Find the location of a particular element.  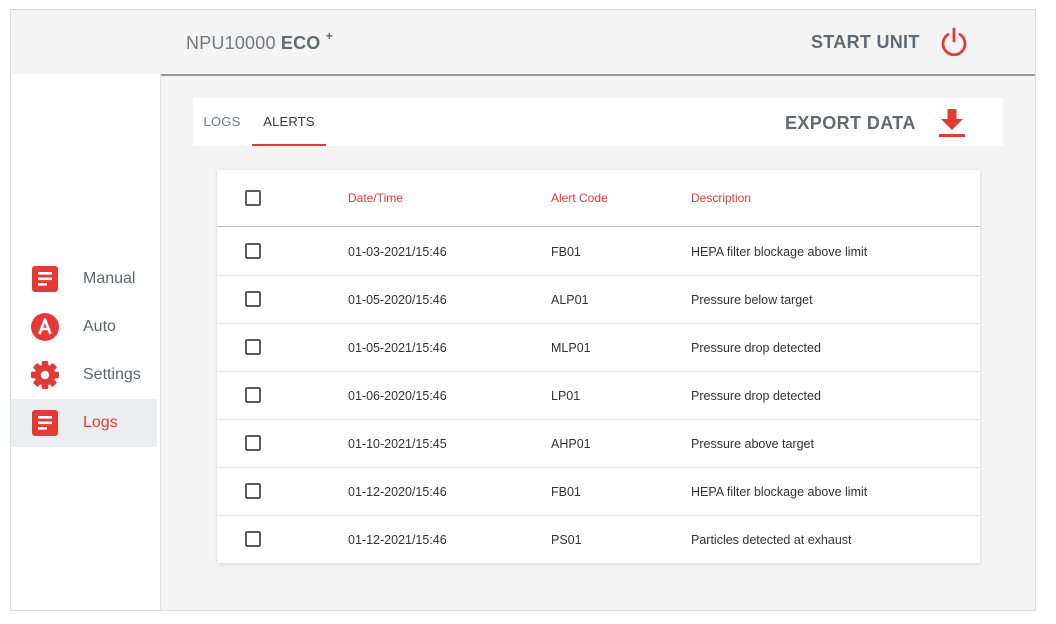

brand-title: NPU10000 ECO + is located at coordinates (259, 41).